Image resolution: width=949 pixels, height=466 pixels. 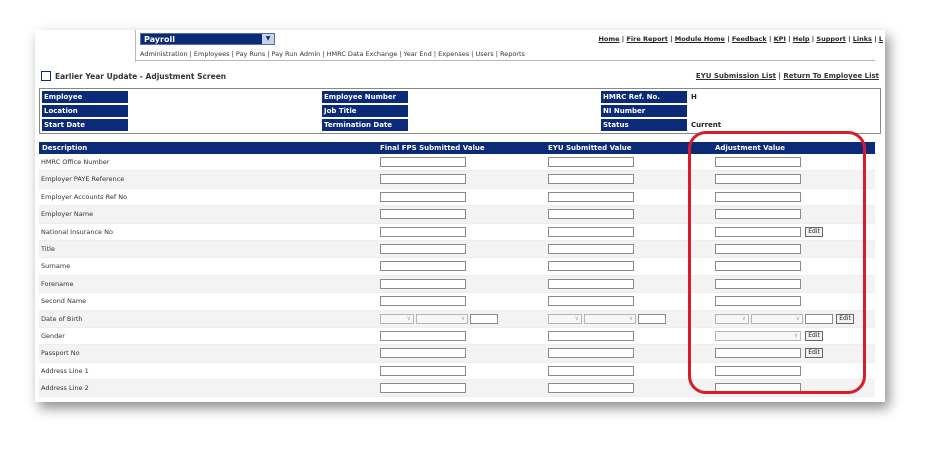 I want to click on row-label: Title, so click(x=48, y=248).